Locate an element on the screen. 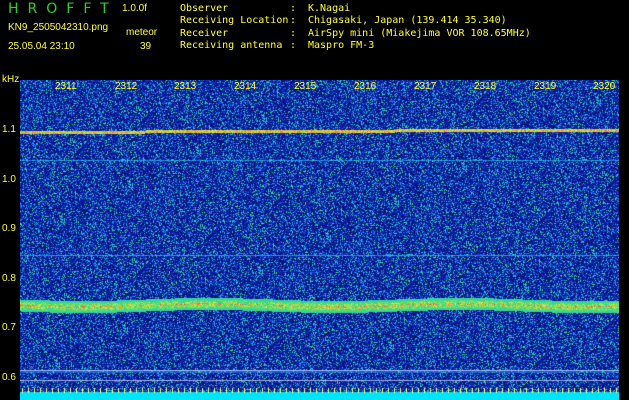  y-tick-label: 0.9 is located at coordinates (9, 228).